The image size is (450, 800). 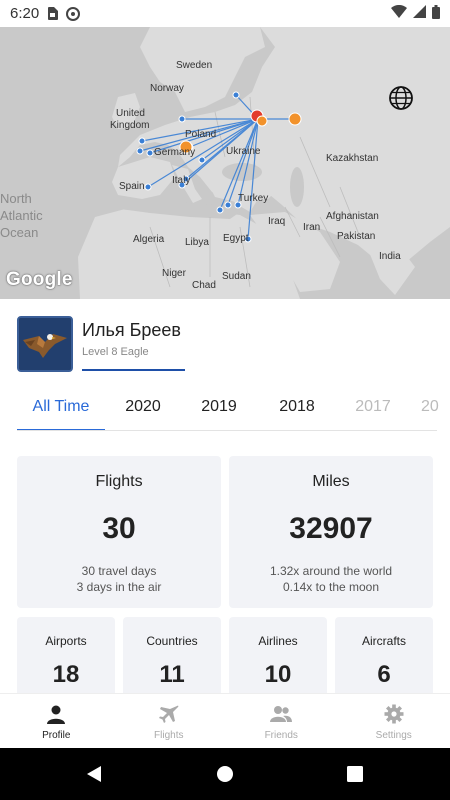 I want to click on map-label: Atlantic, so click(x=21, y=215).